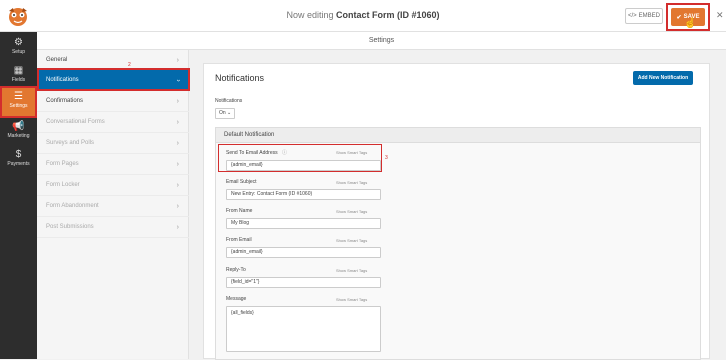 The height and width of the screenshot is (360, 726). I want to click on message-label: Message, so click(236, 299).